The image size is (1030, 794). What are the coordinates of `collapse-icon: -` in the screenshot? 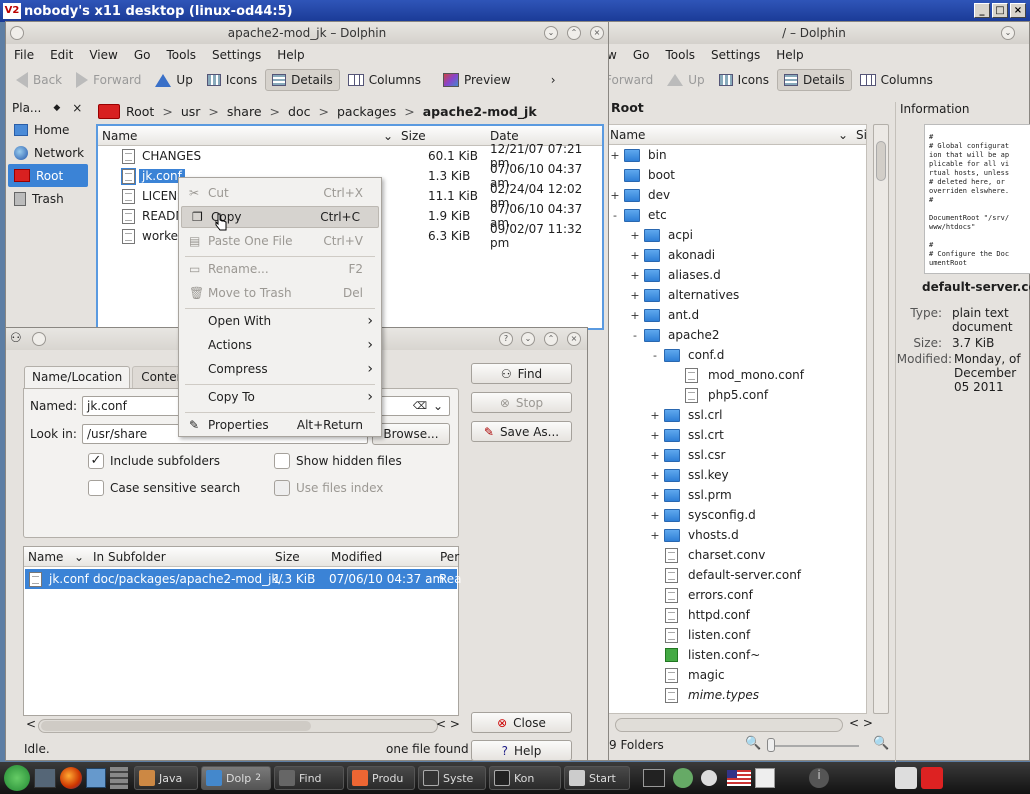 It's located at (655, 355).